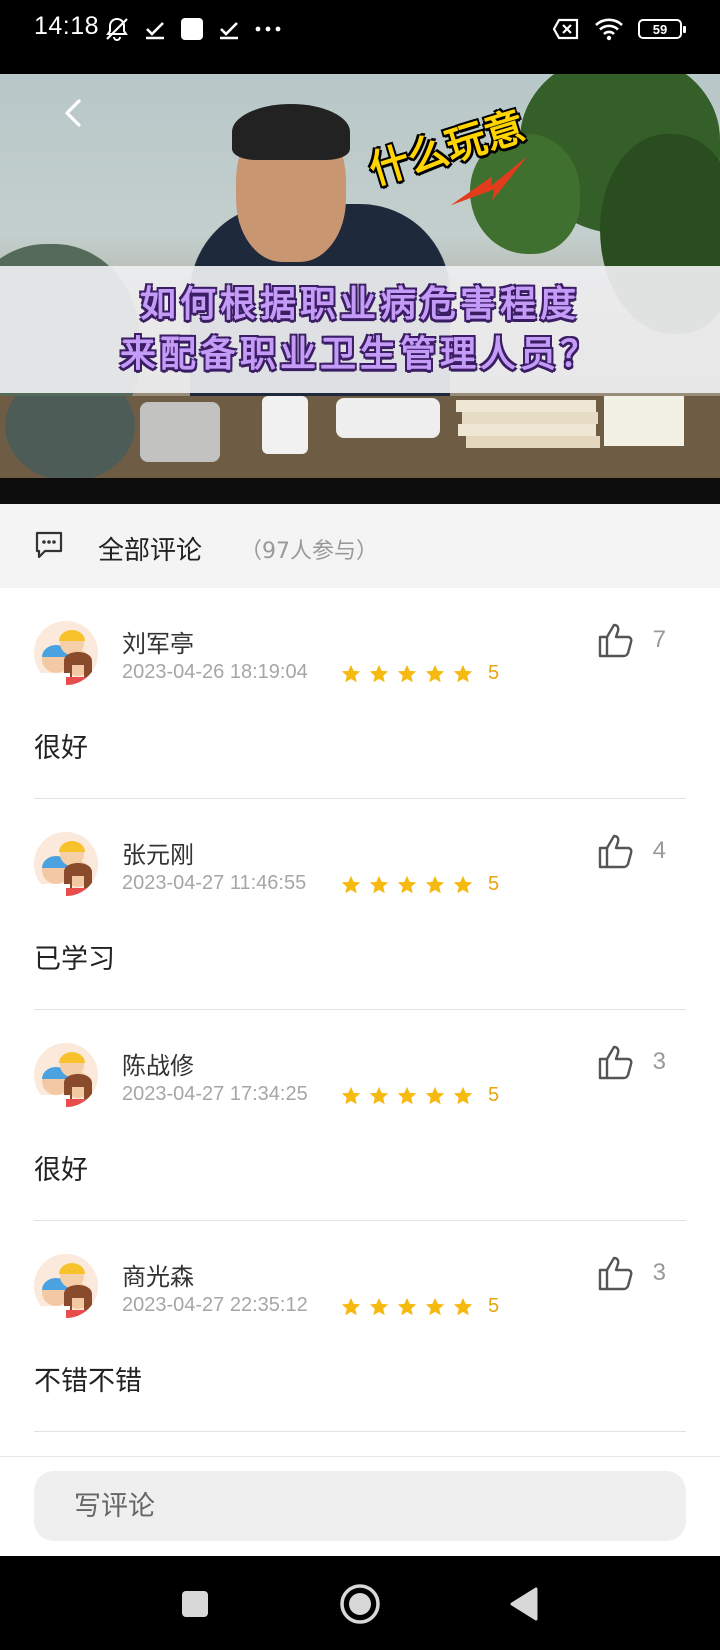  I want to click on home-button, so click(360, 1604).